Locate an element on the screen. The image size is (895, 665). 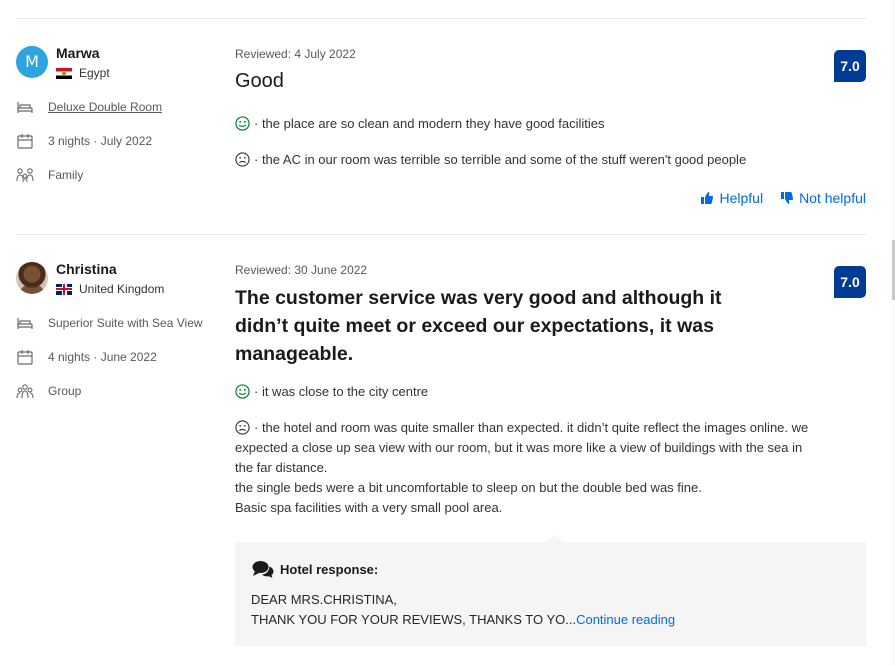
not-helpful-label: Not helpful is located at coordinates (832, 198).